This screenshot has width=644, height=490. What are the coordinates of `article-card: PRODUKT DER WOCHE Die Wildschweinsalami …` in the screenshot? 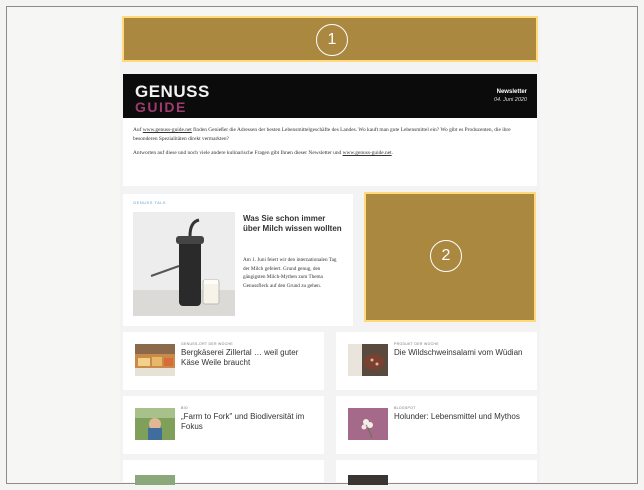 It's located at (436, 361).